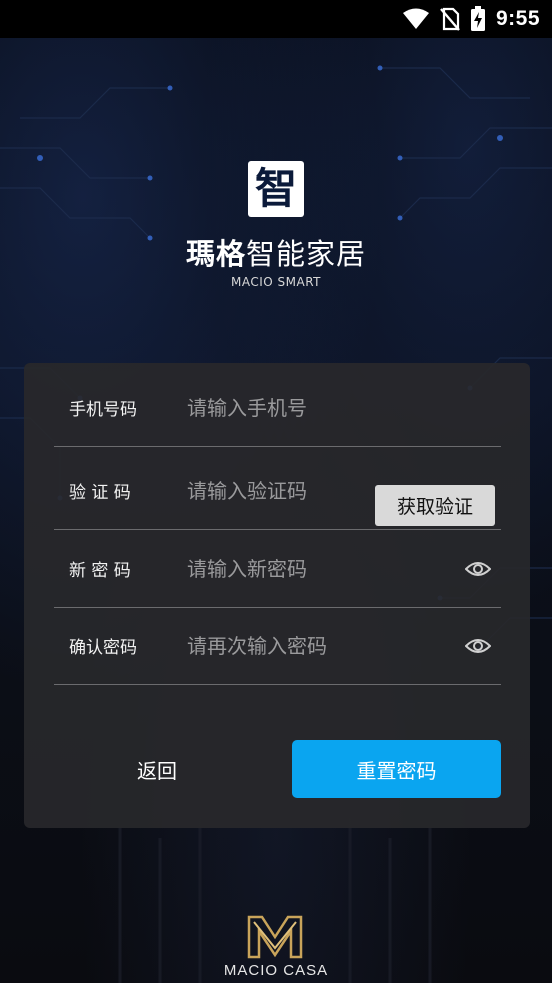  Describe the element at coordinates (275, 282) in the screenshot. I see `brand-subtitle: MACIO SMART` at that location.